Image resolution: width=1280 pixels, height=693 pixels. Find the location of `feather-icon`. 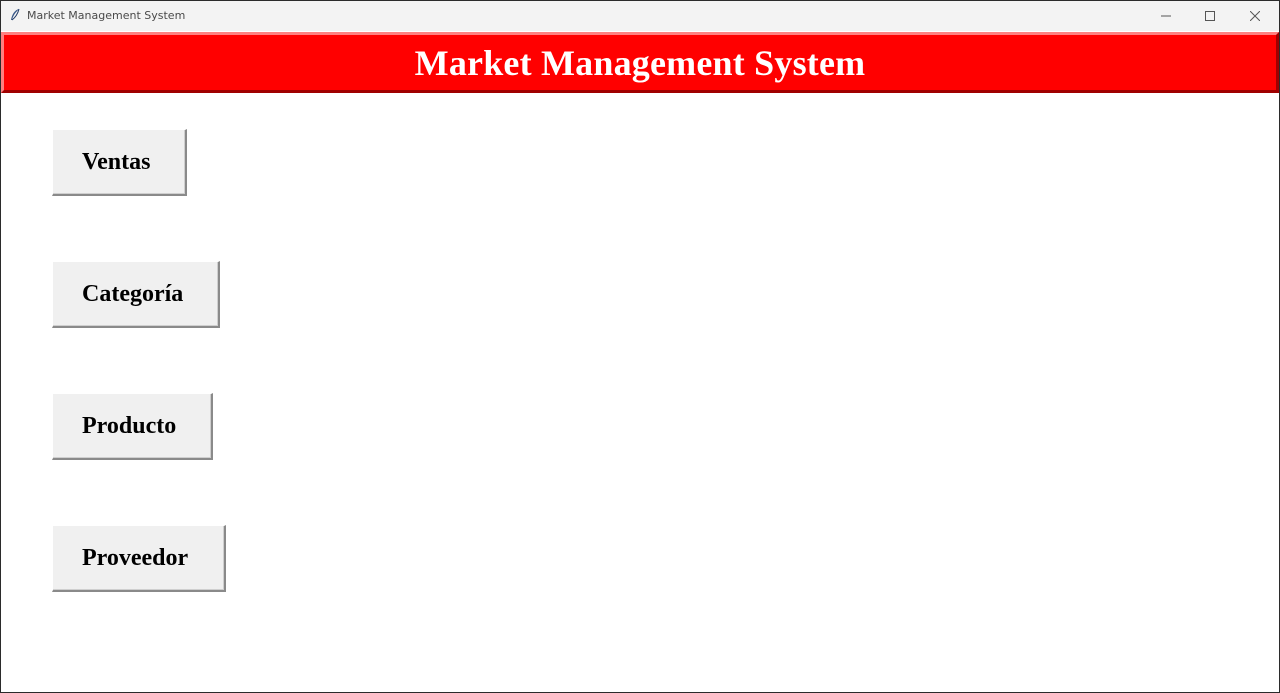

feather-icon is located at coordinates (15, 15).